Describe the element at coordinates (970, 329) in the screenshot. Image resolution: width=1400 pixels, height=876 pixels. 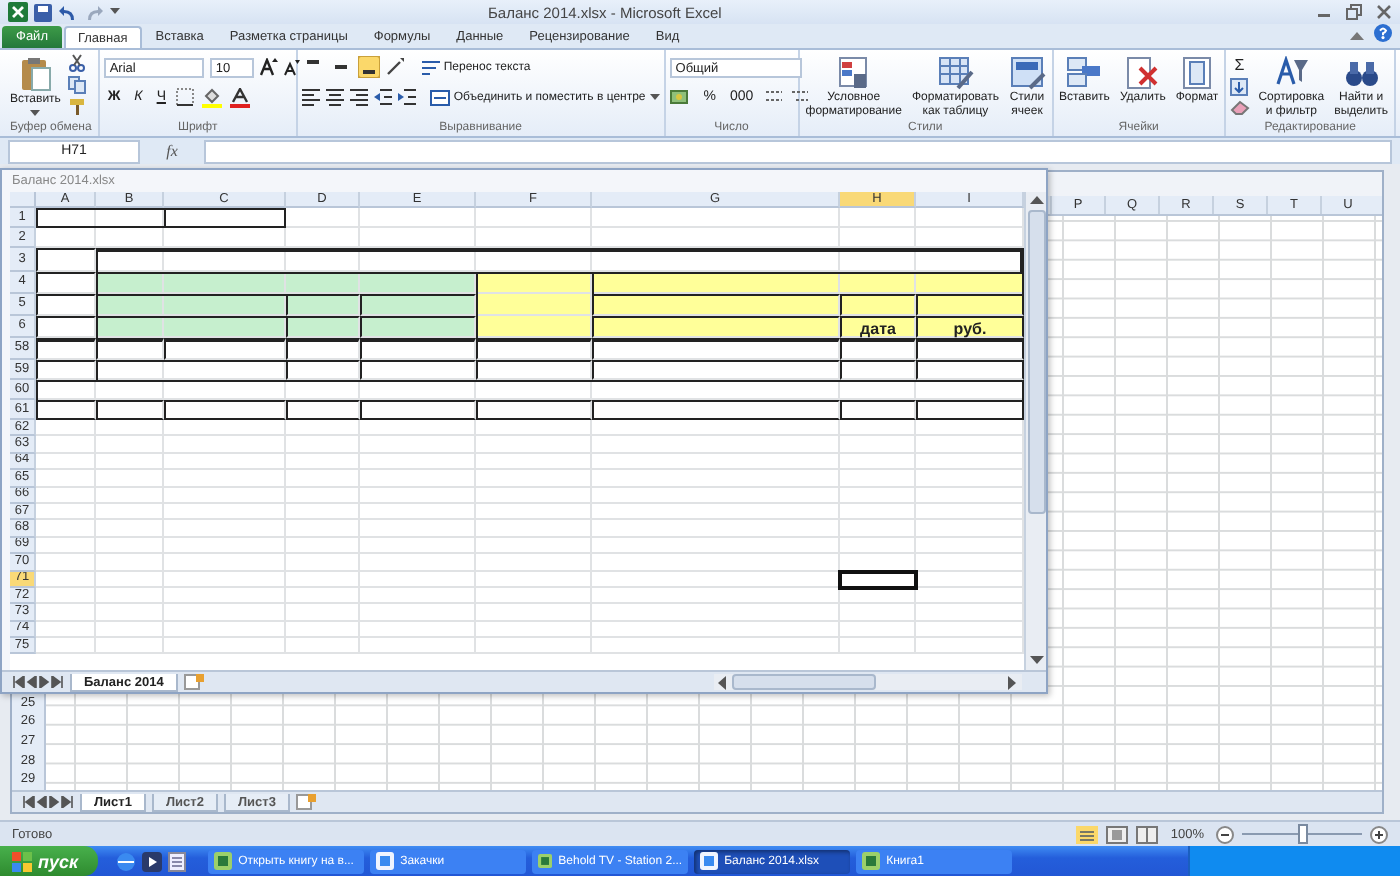
I see `table-cell: руб.` at that location.